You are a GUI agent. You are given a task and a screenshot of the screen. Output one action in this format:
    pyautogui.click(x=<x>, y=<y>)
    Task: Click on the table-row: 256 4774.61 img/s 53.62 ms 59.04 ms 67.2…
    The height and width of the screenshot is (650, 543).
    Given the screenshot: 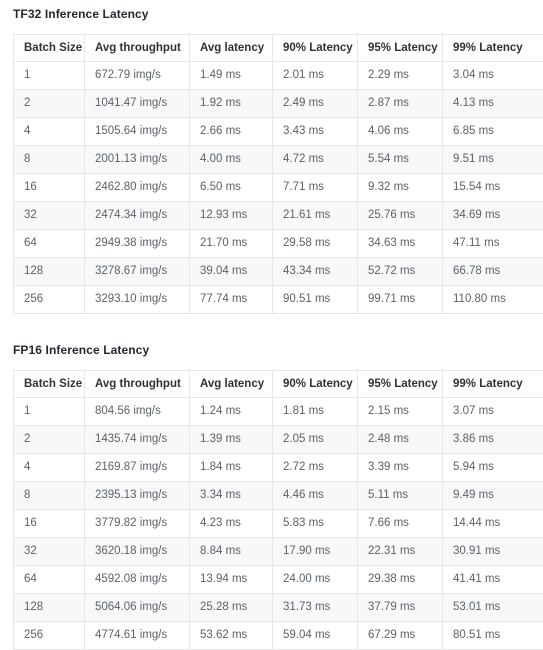 What is the action you would take?
    pyautogui.click(x=278, y=636)
    